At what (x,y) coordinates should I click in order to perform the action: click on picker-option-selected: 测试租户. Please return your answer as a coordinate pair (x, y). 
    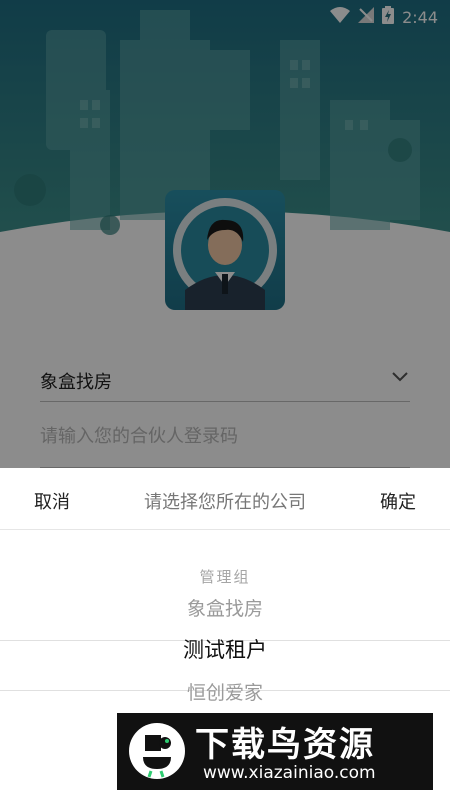
    Looking at the image, I should click on (225, 649).